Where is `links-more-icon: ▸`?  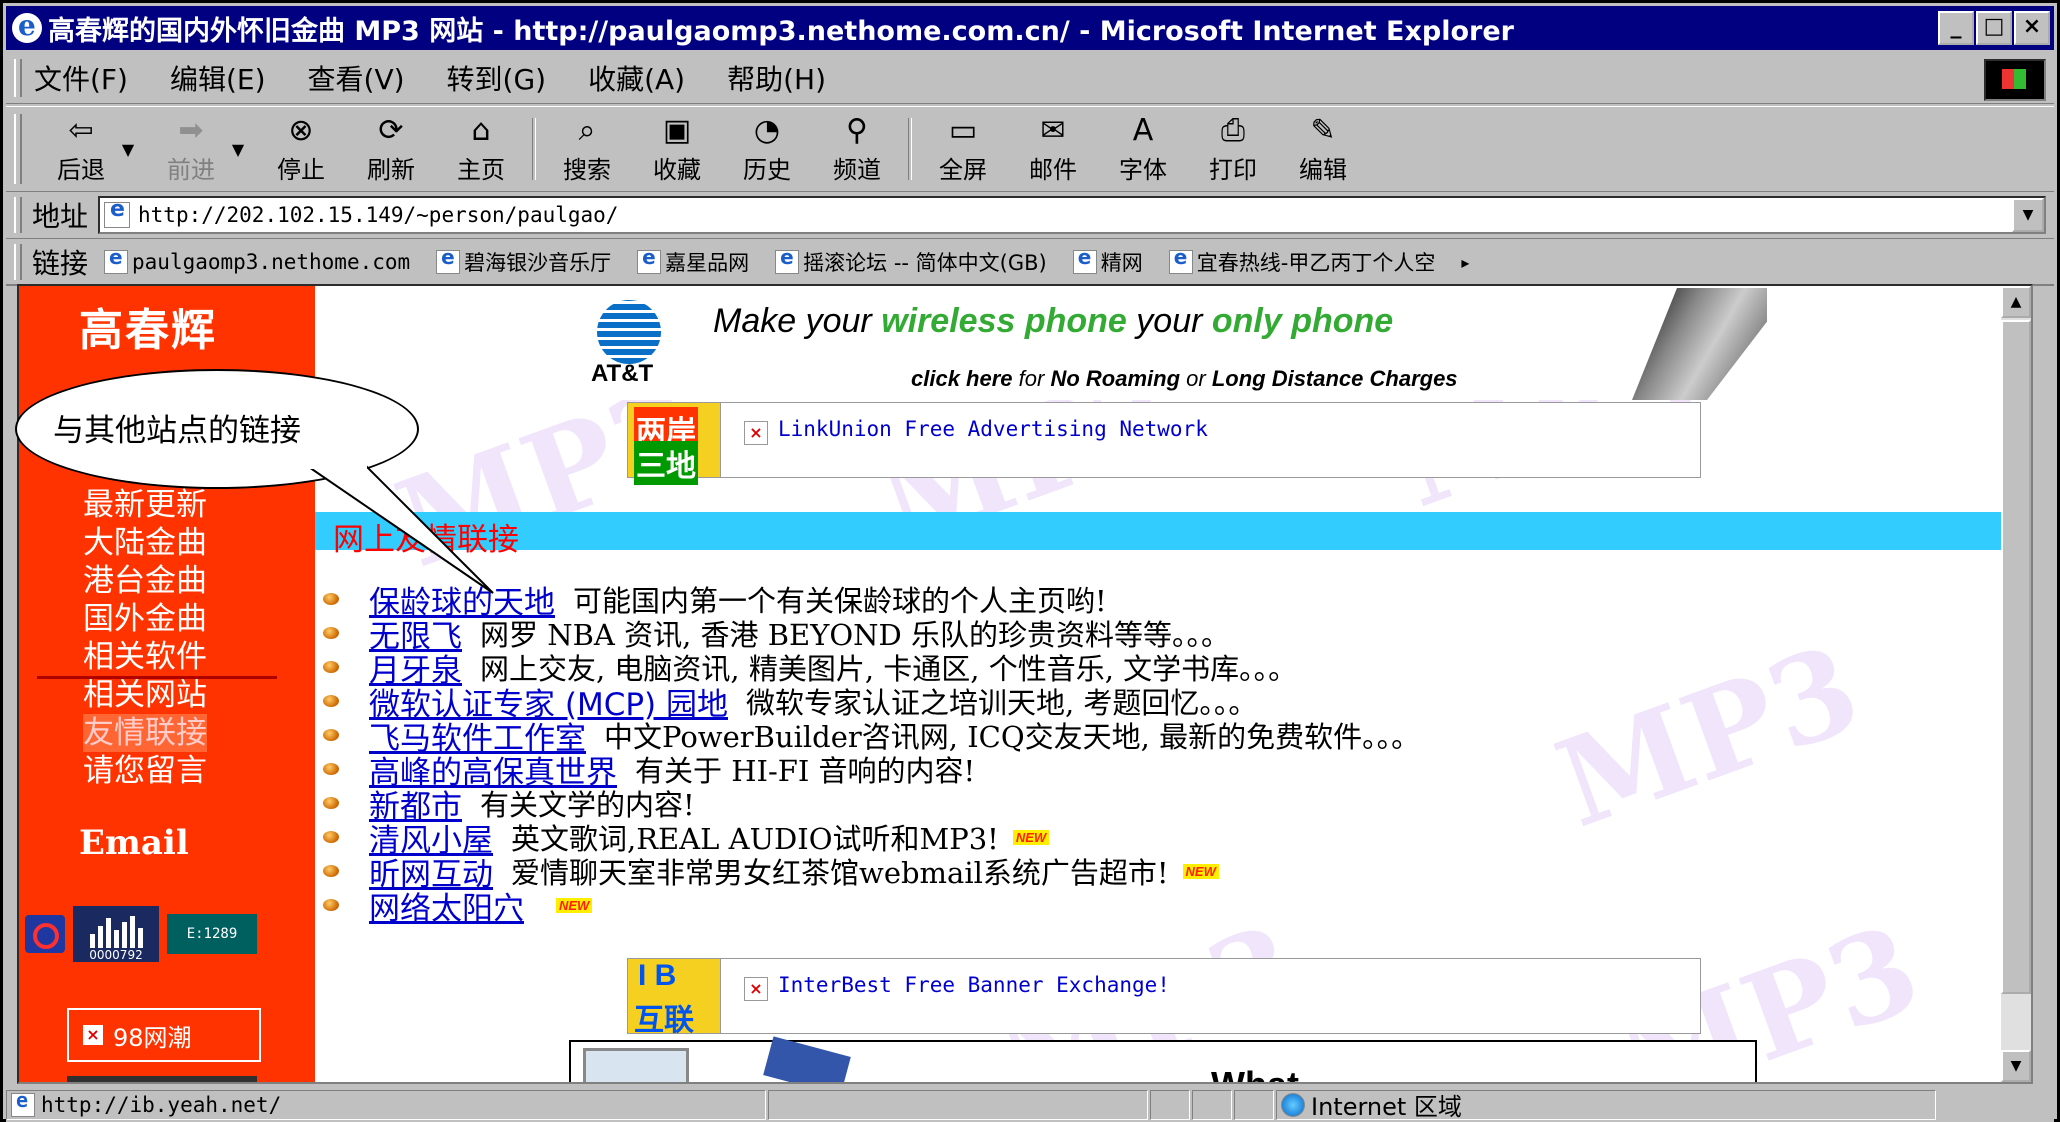 links-more-icon: ▸ is located at coordinates (1465, 262).